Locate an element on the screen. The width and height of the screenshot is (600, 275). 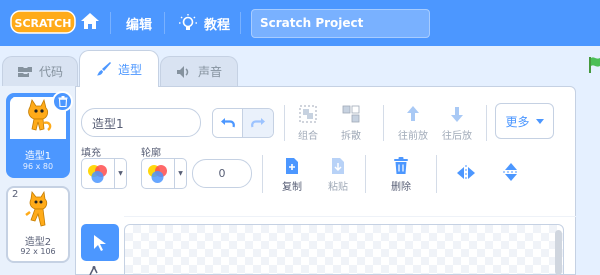
reshape-tool-icon is located at coordinates (95, 270).